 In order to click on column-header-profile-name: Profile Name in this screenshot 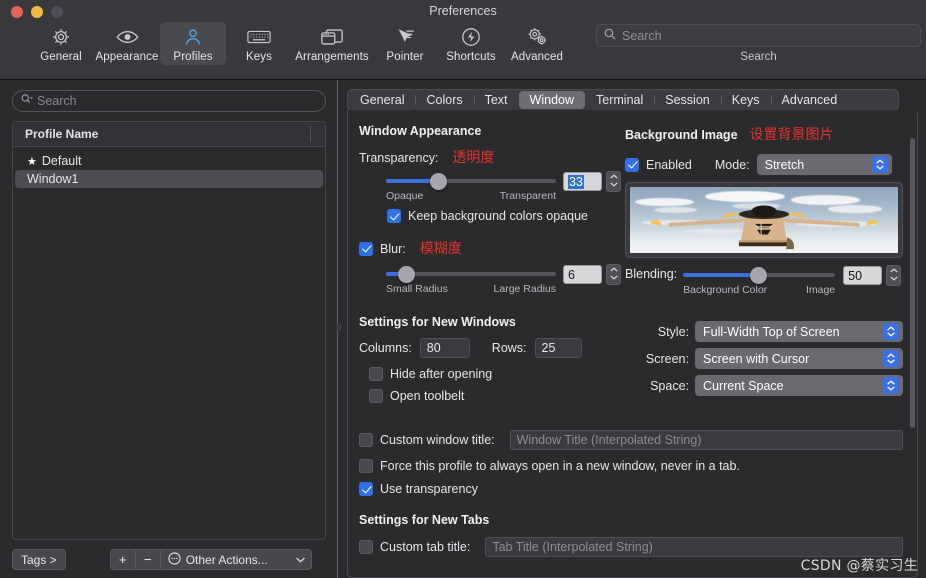, I will do `click(55, 134)`.